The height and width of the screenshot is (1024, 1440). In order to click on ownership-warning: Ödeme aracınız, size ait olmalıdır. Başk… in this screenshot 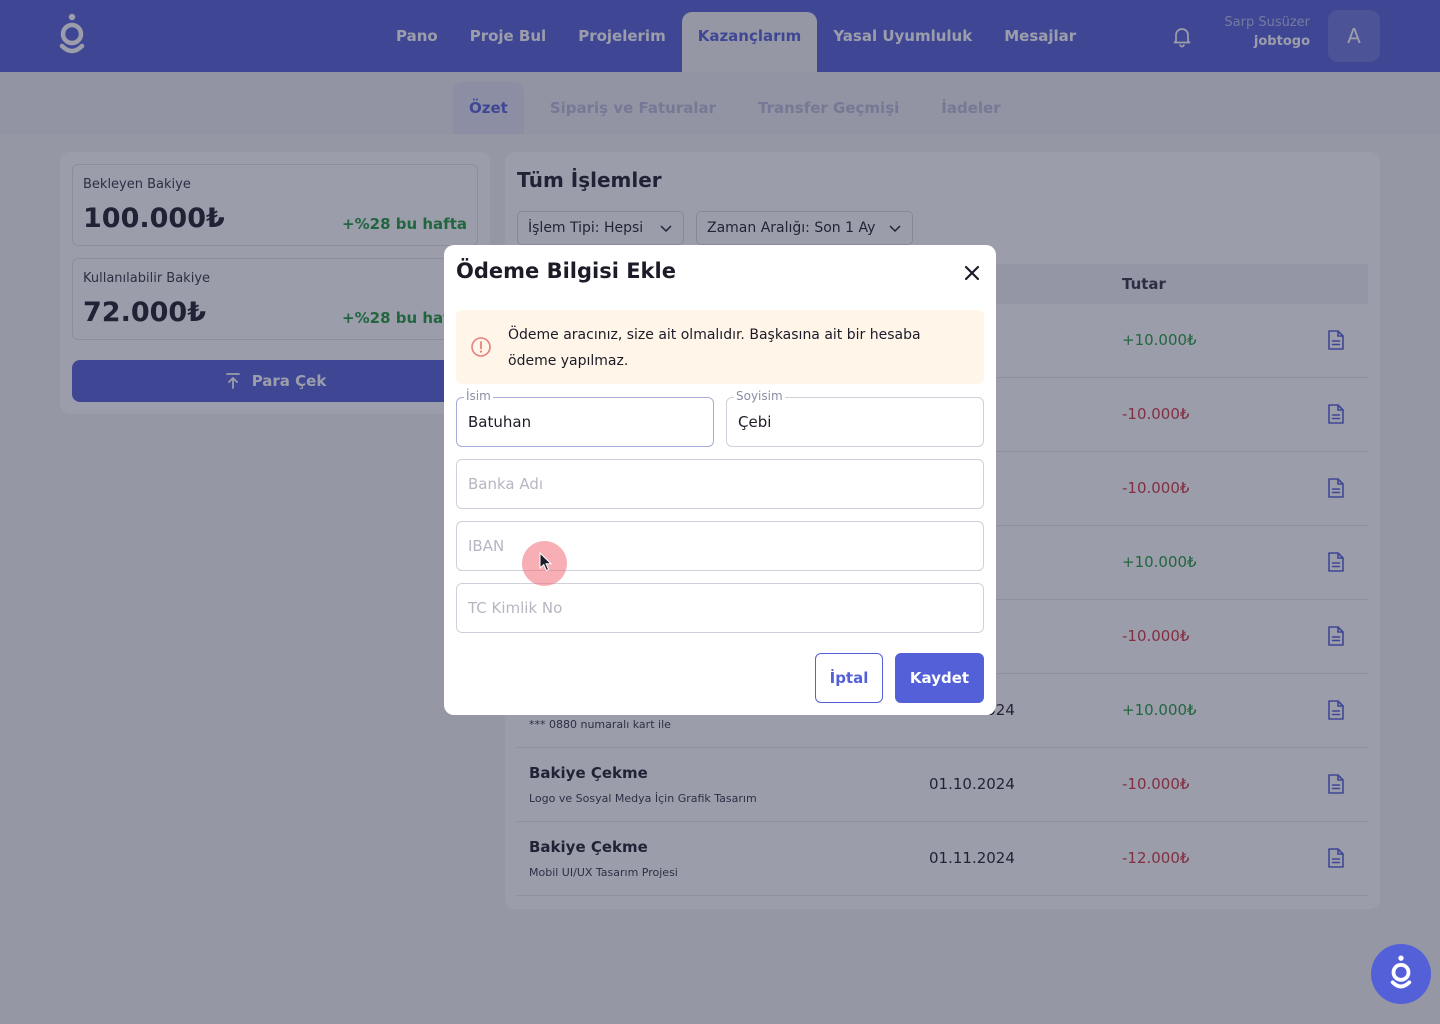, I will do `click(720, 347)`.